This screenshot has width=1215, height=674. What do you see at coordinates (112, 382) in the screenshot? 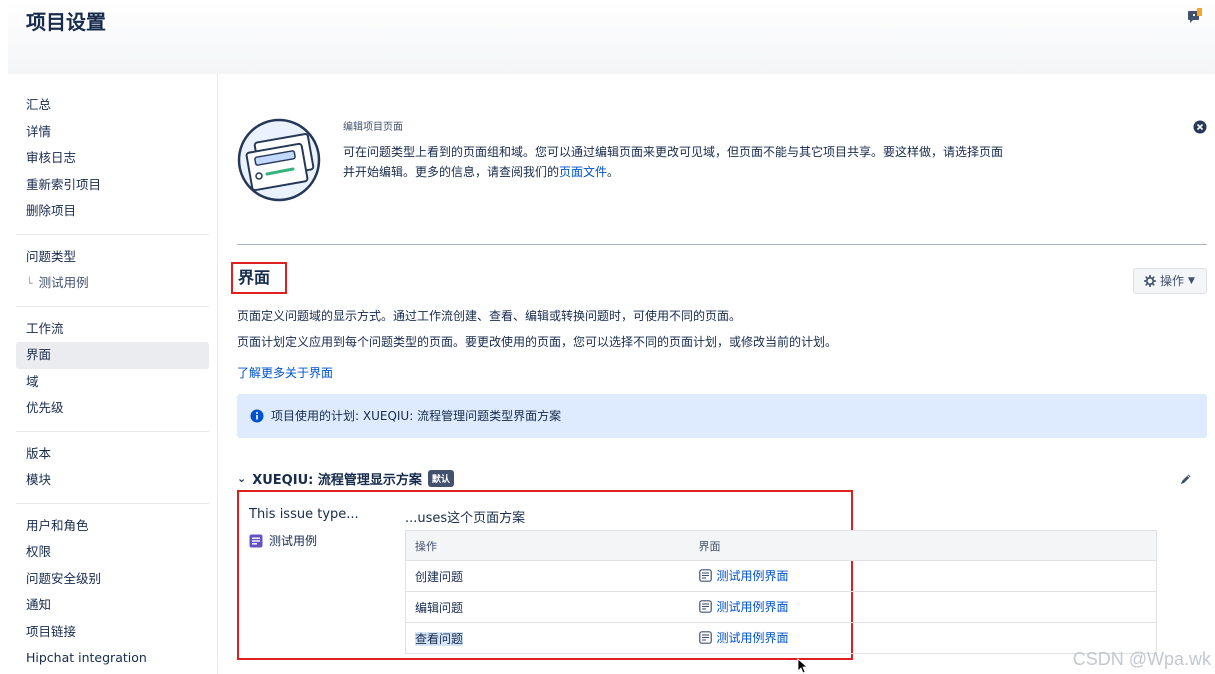
I see `sidebar-item-fields: 域` at bounding box center [112, 382].